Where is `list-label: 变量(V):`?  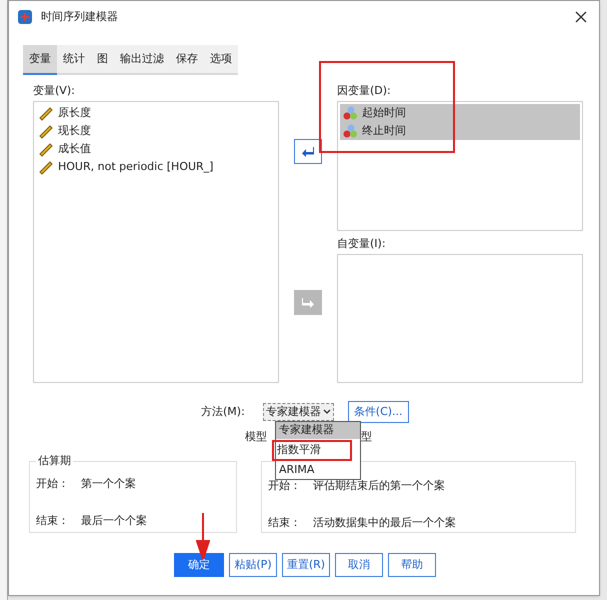
list-label: 变量(V): is located at coordinates (54, 91).